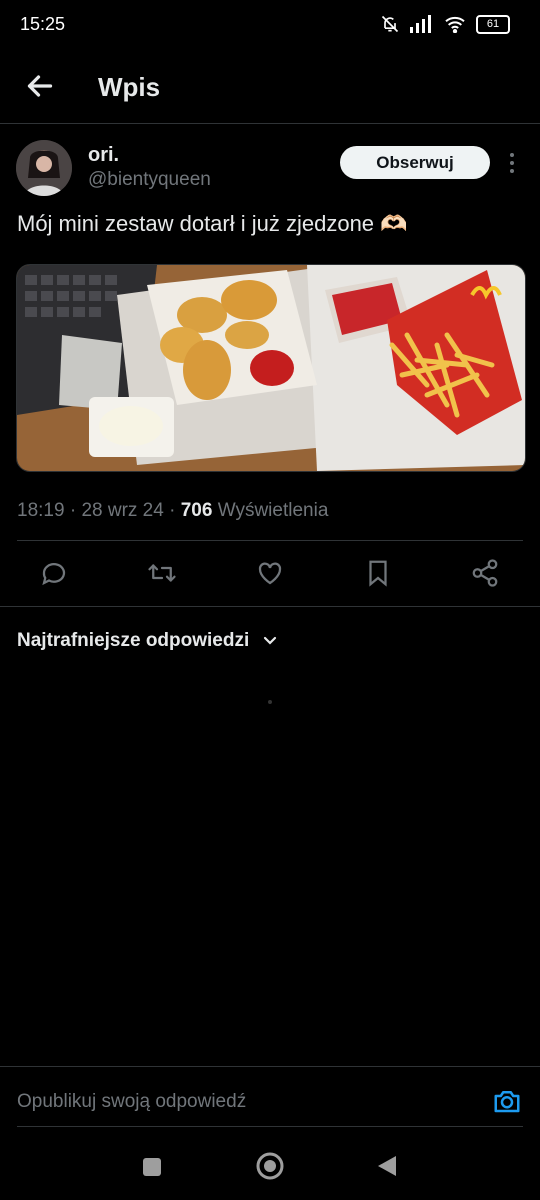  What do you see at coordinates (196, 510) in the screenshot?
I see `views-count: 706` at bounding box center [196, 510].